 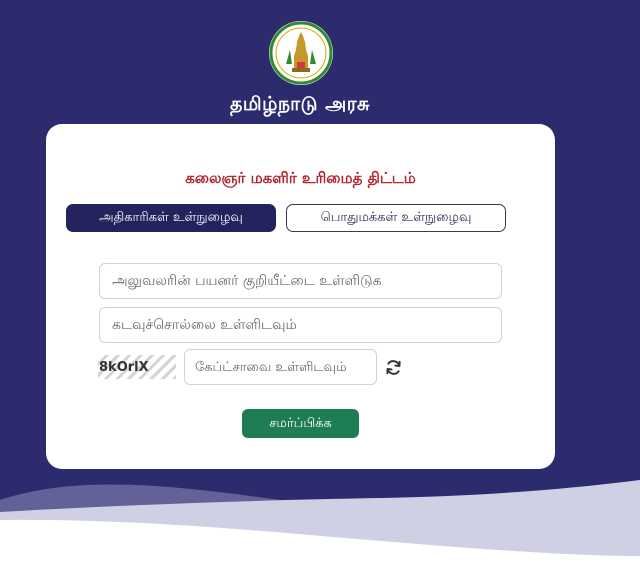 I want to click on captcha-text: 8kOrlX, so click(x=124, y=367).